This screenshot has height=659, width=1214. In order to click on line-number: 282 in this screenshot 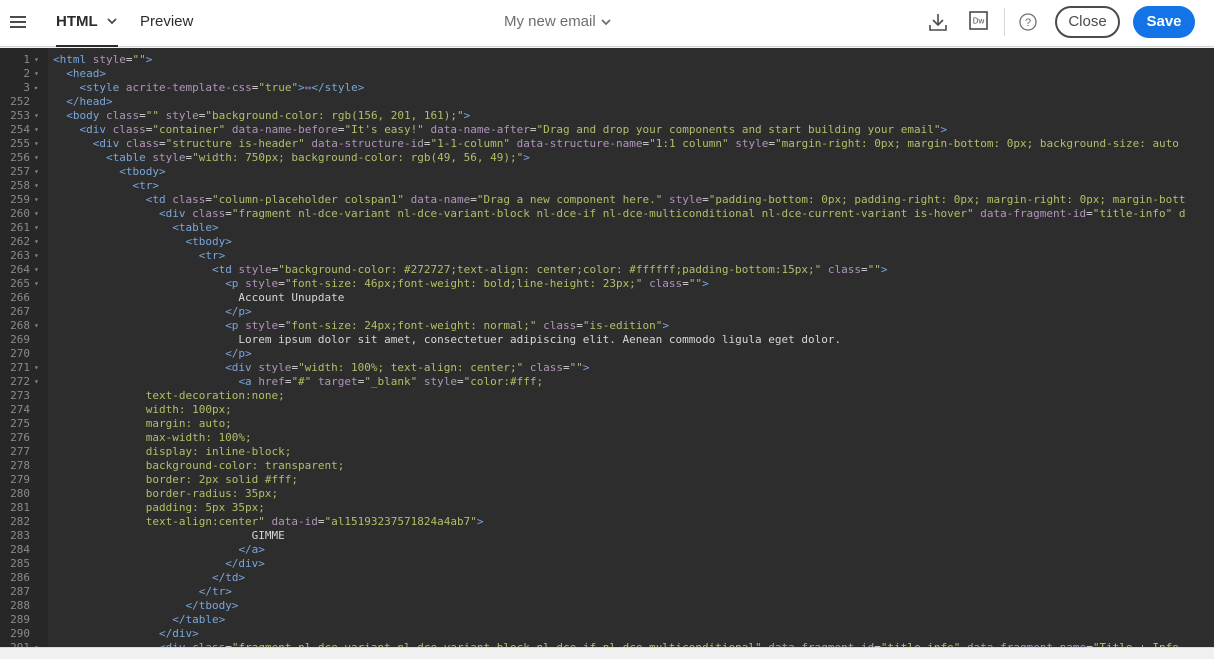, I will do `click(20, 521)`.